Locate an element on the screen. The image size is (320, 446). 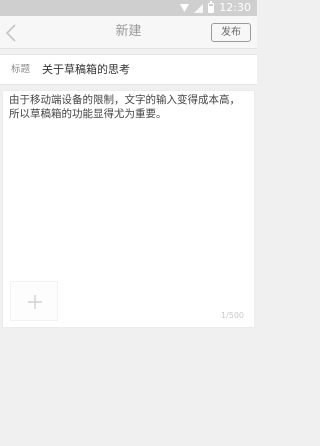
status-icons: 12:30 is located at coordinates (215, 7).